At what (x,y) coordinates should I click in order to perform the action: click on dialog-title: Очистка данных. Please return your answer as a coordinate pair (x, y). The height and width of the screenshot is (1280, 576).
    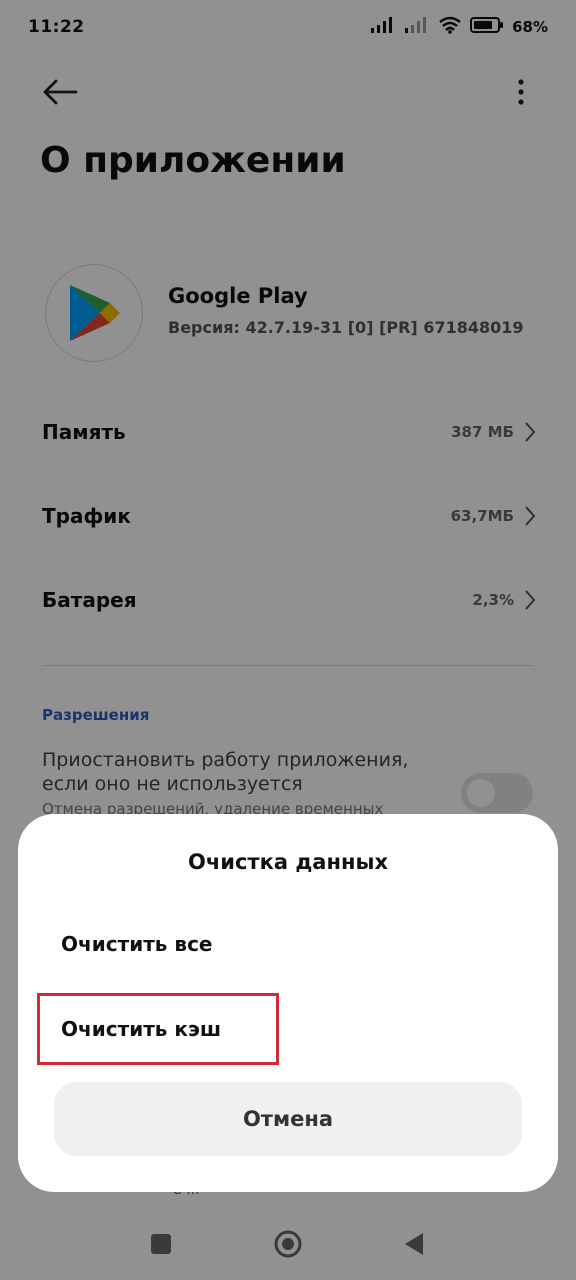
    Looking at the image, I should click on (288, 862).